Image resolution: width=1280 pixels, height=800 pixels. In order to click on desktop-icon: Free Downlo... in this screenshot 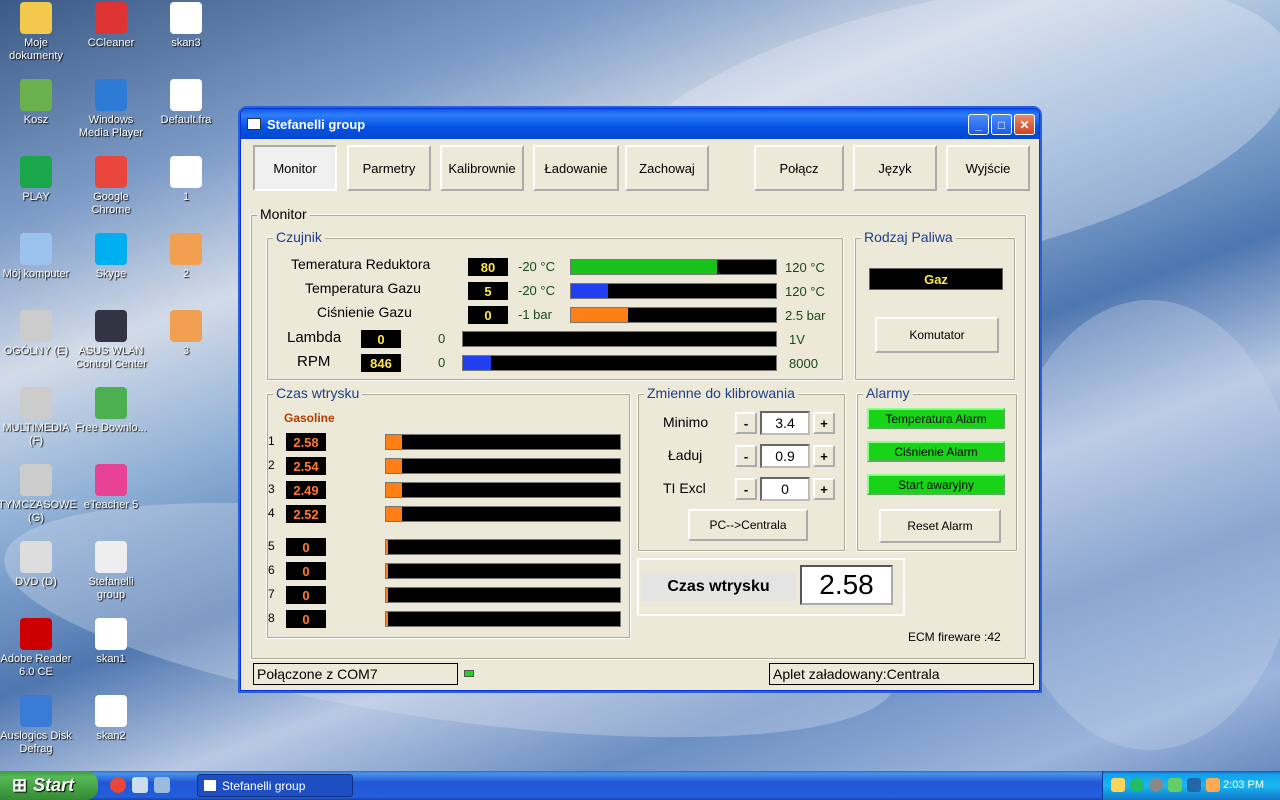, I will do `click(111, 411)`.